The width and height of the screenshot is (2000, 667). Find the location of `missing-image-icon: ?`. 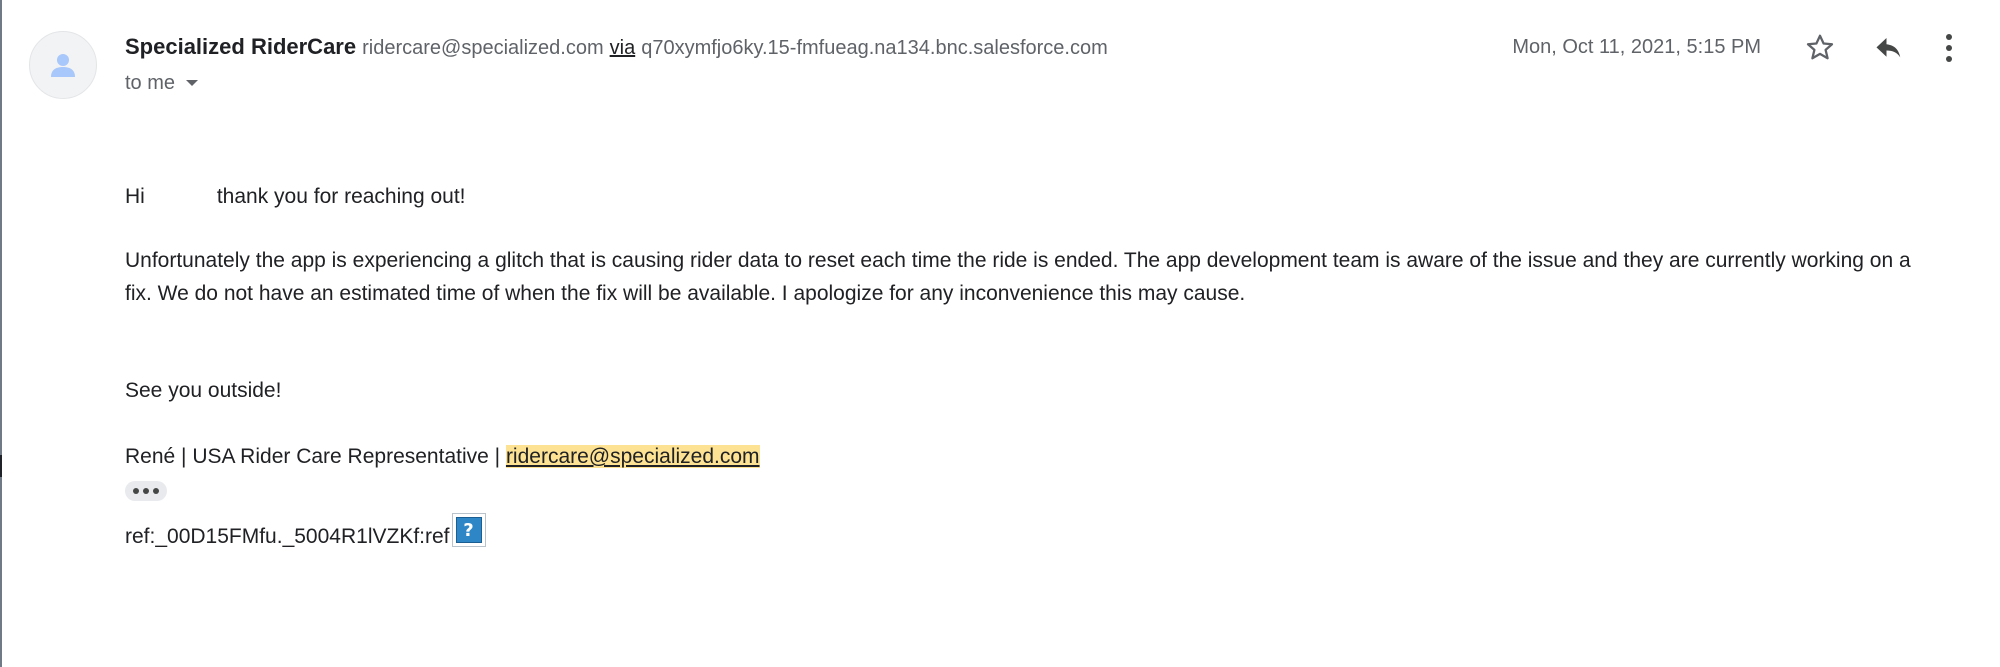

missing-image-icon: ? is located at coordinates (468, 530).